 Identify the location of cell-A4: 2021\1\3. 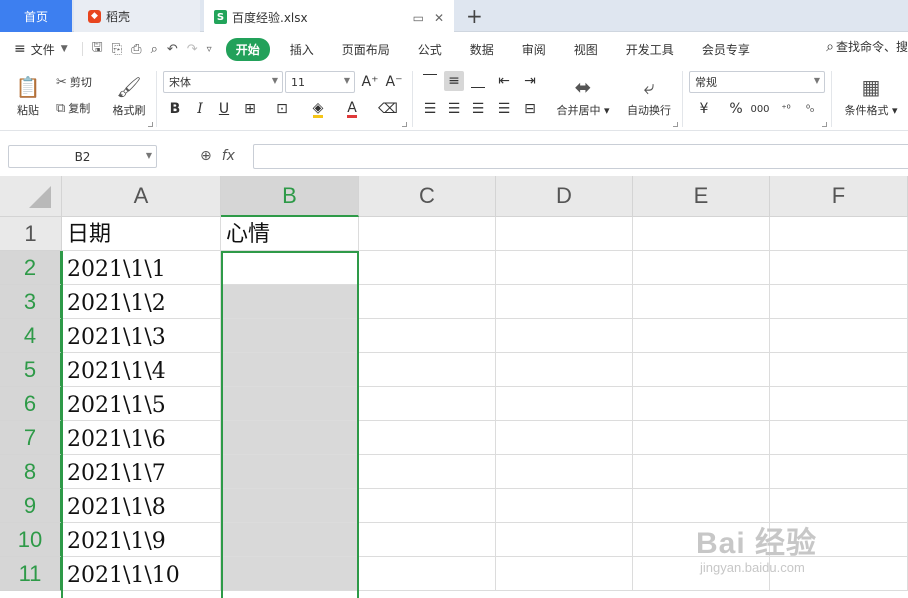
(141, 336).